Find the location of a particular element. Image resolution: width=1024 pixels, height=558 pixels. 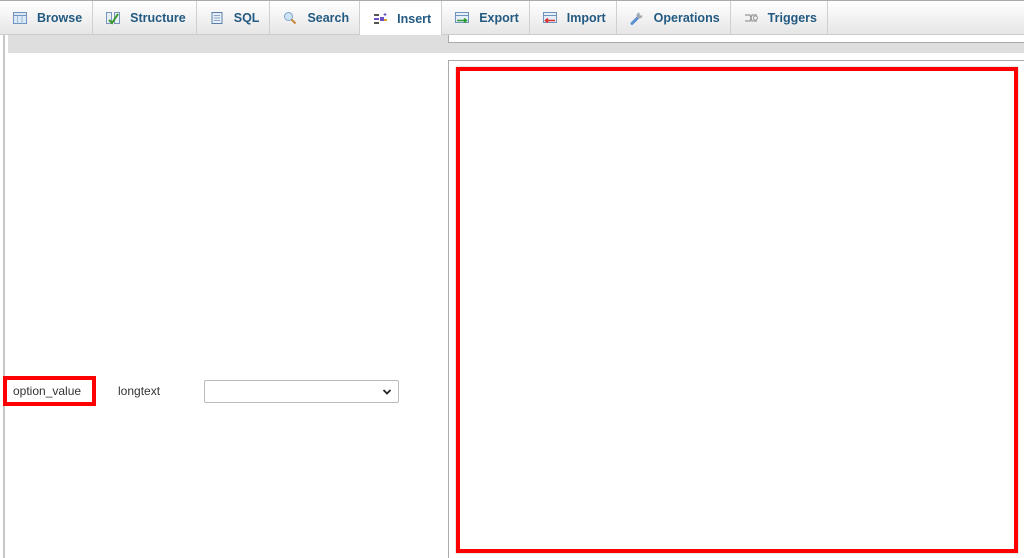

tab-label: Structure is located at coordinates (158, 17).